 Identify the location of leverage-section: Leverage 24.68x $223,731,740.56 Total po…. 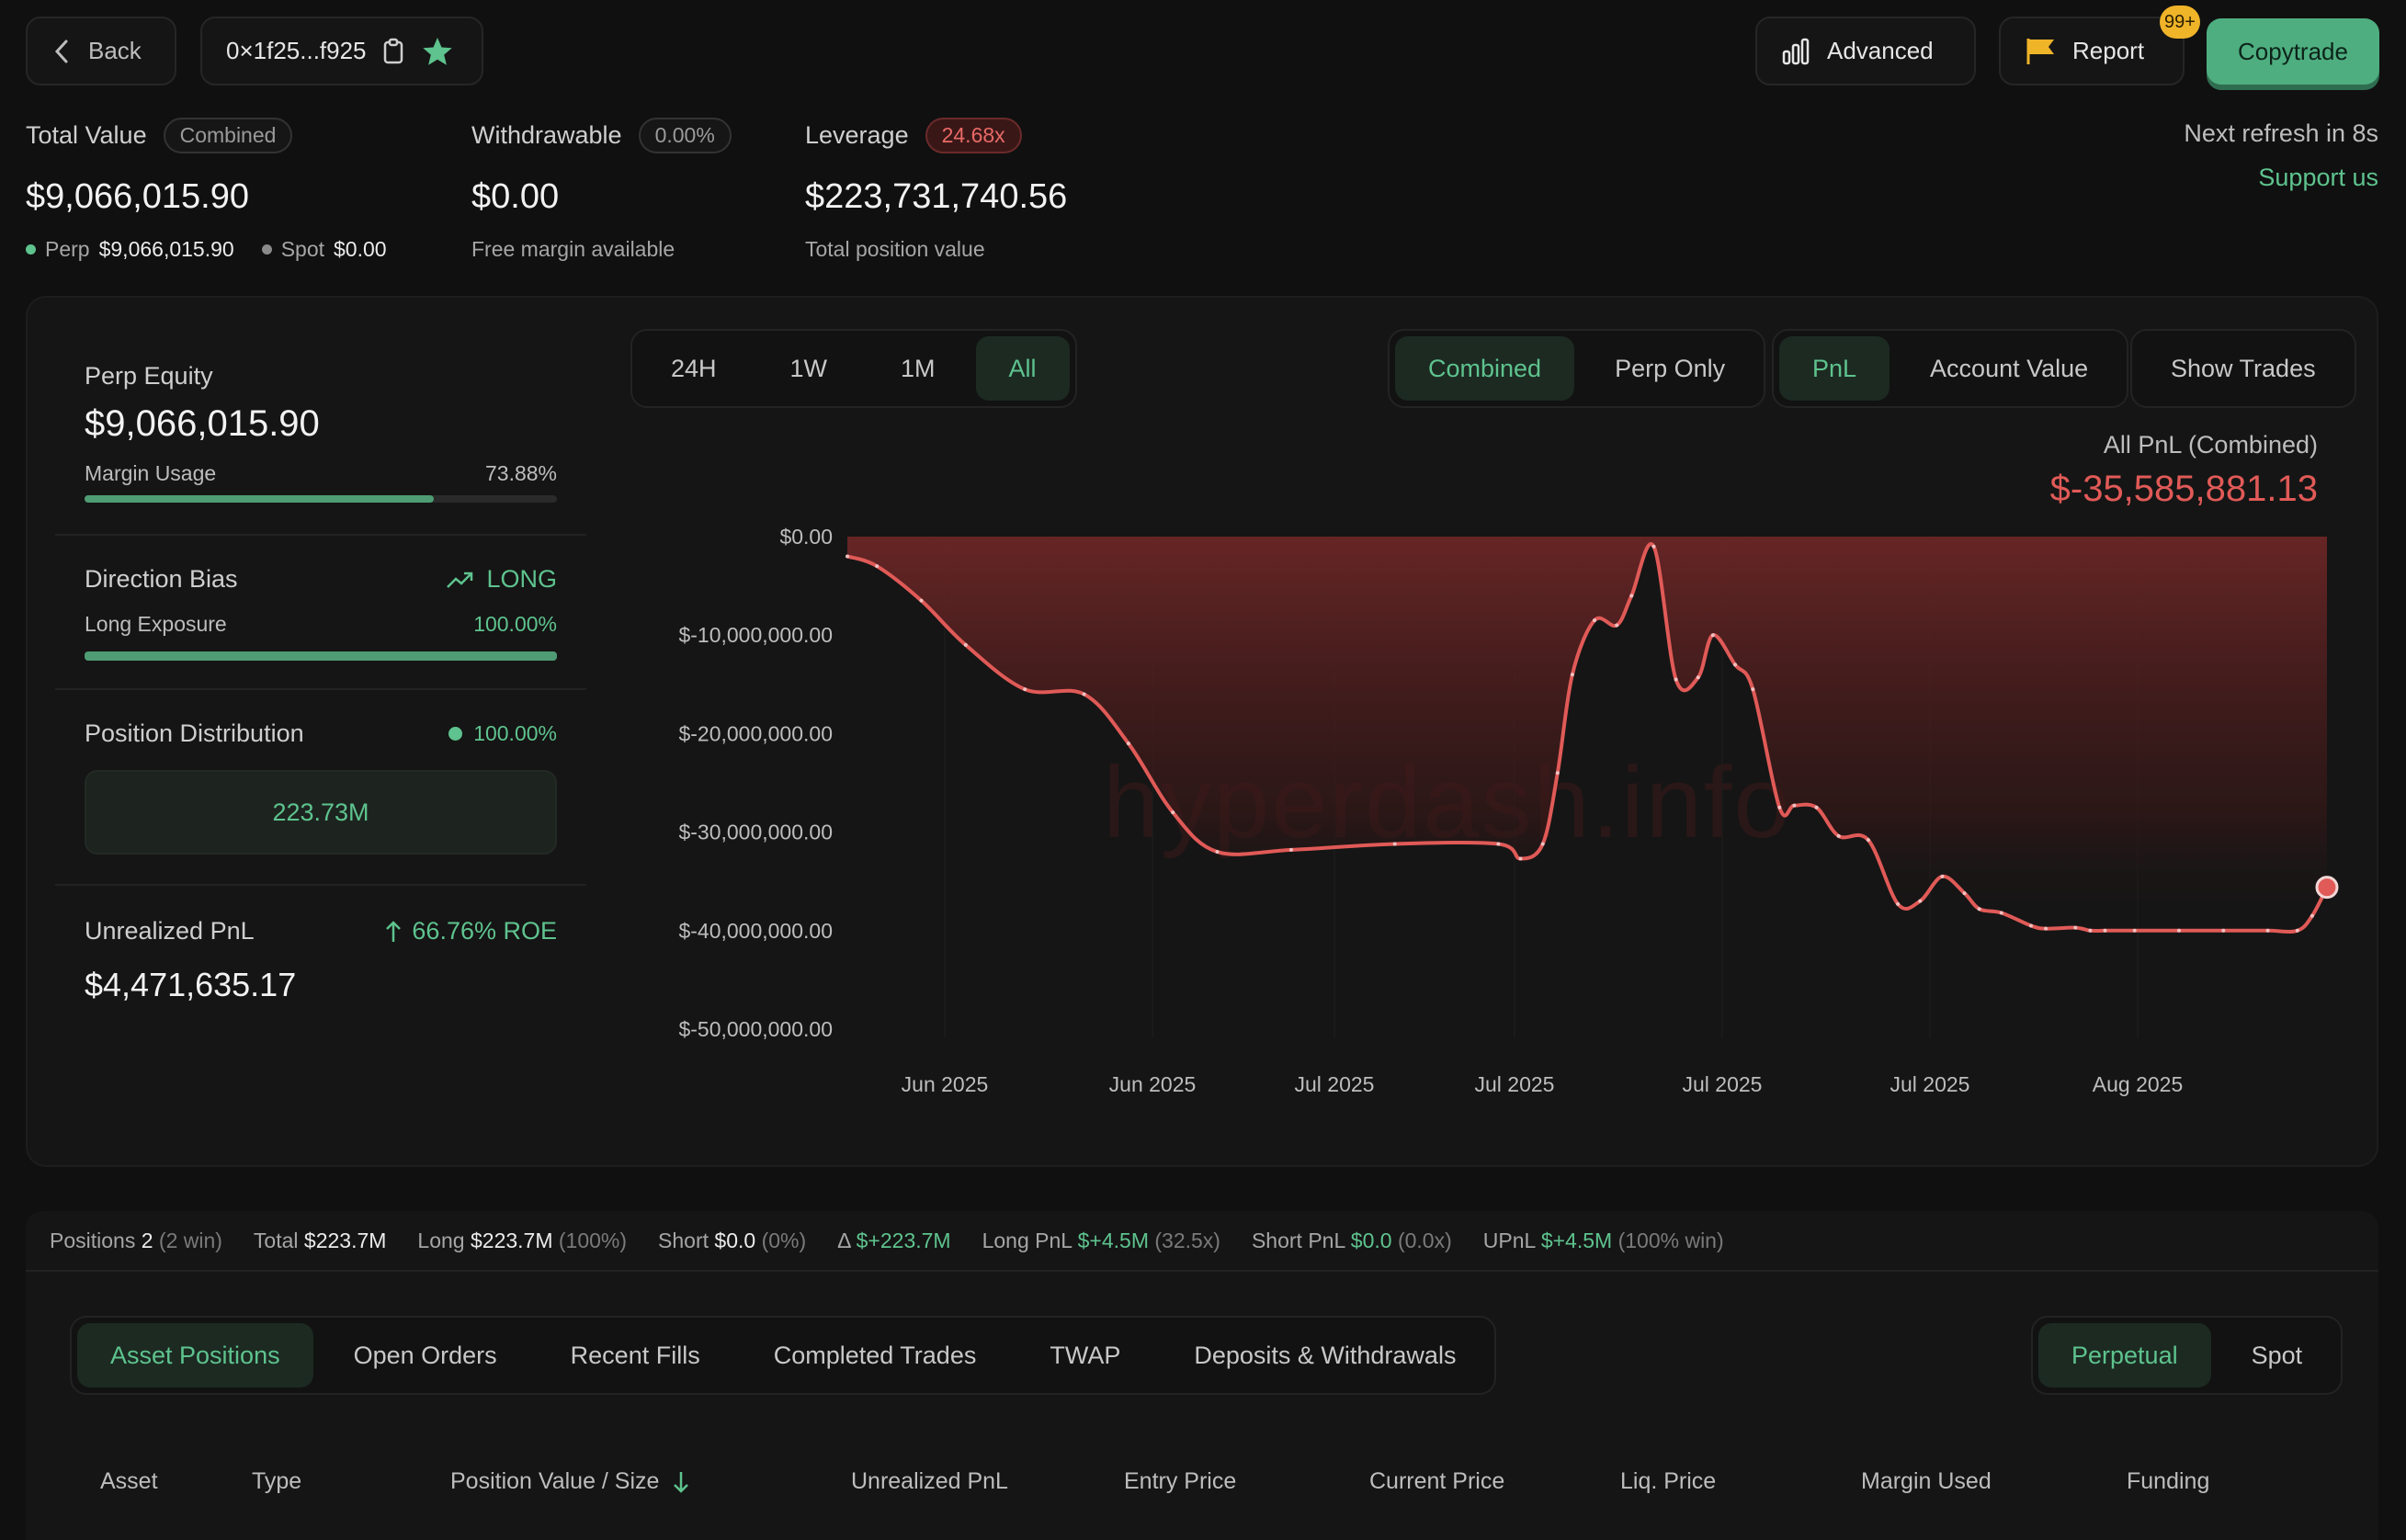
(936, 190).